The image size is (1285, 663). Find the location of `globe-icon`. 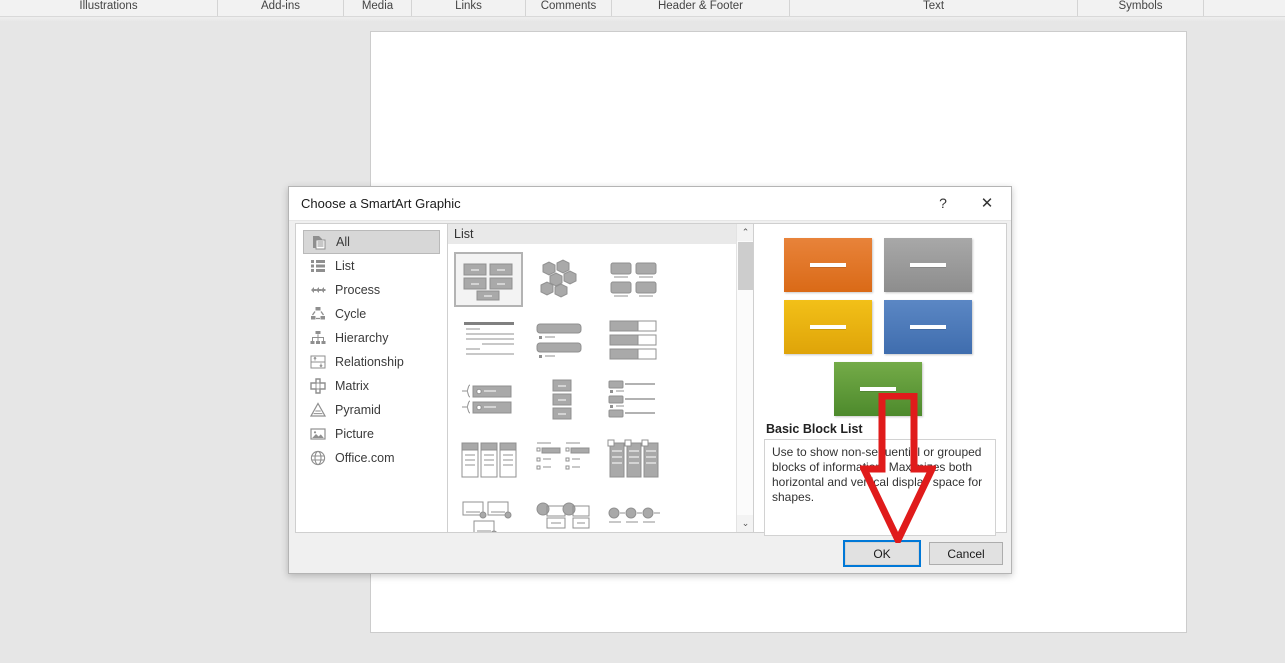

globe-icon is located at coordinates (317, 458).